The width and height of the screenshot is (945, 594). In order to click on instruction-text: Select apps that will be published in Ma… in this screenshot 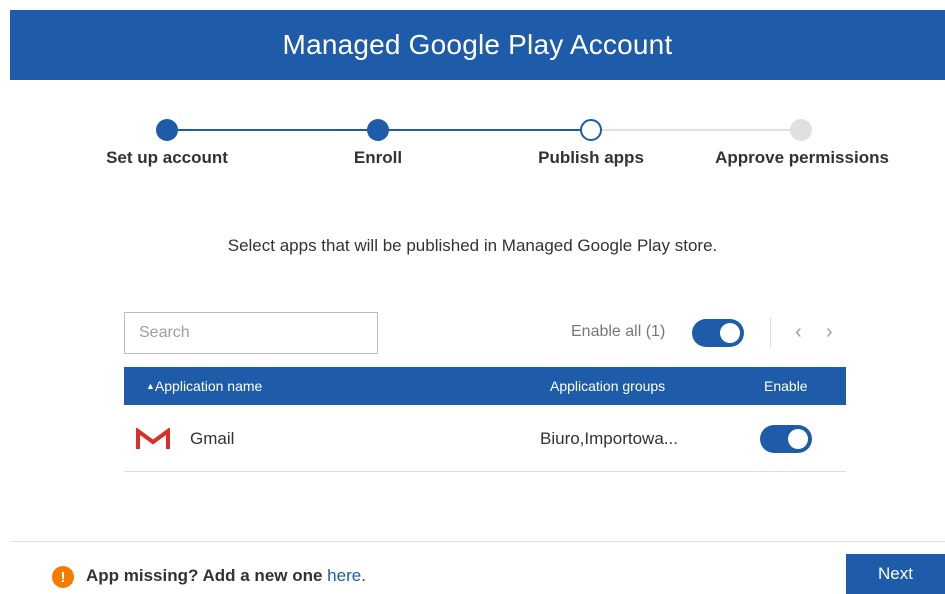, I will do `click(472, 245)`.